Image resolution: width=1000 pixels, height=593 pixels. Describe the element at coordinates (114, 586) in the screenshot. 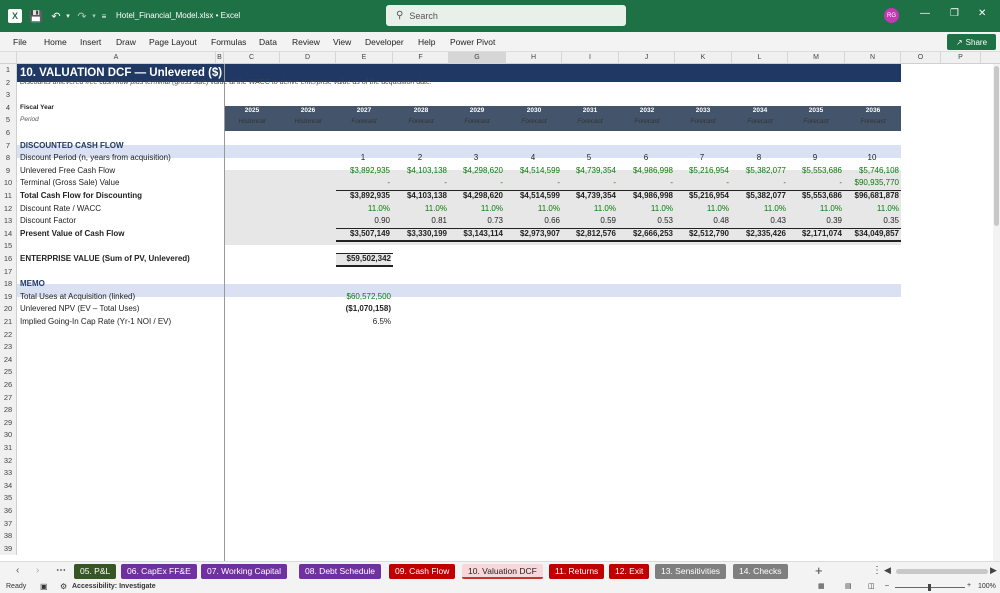

I see `accessibility-status: Accessibility: Investigate` at that location.